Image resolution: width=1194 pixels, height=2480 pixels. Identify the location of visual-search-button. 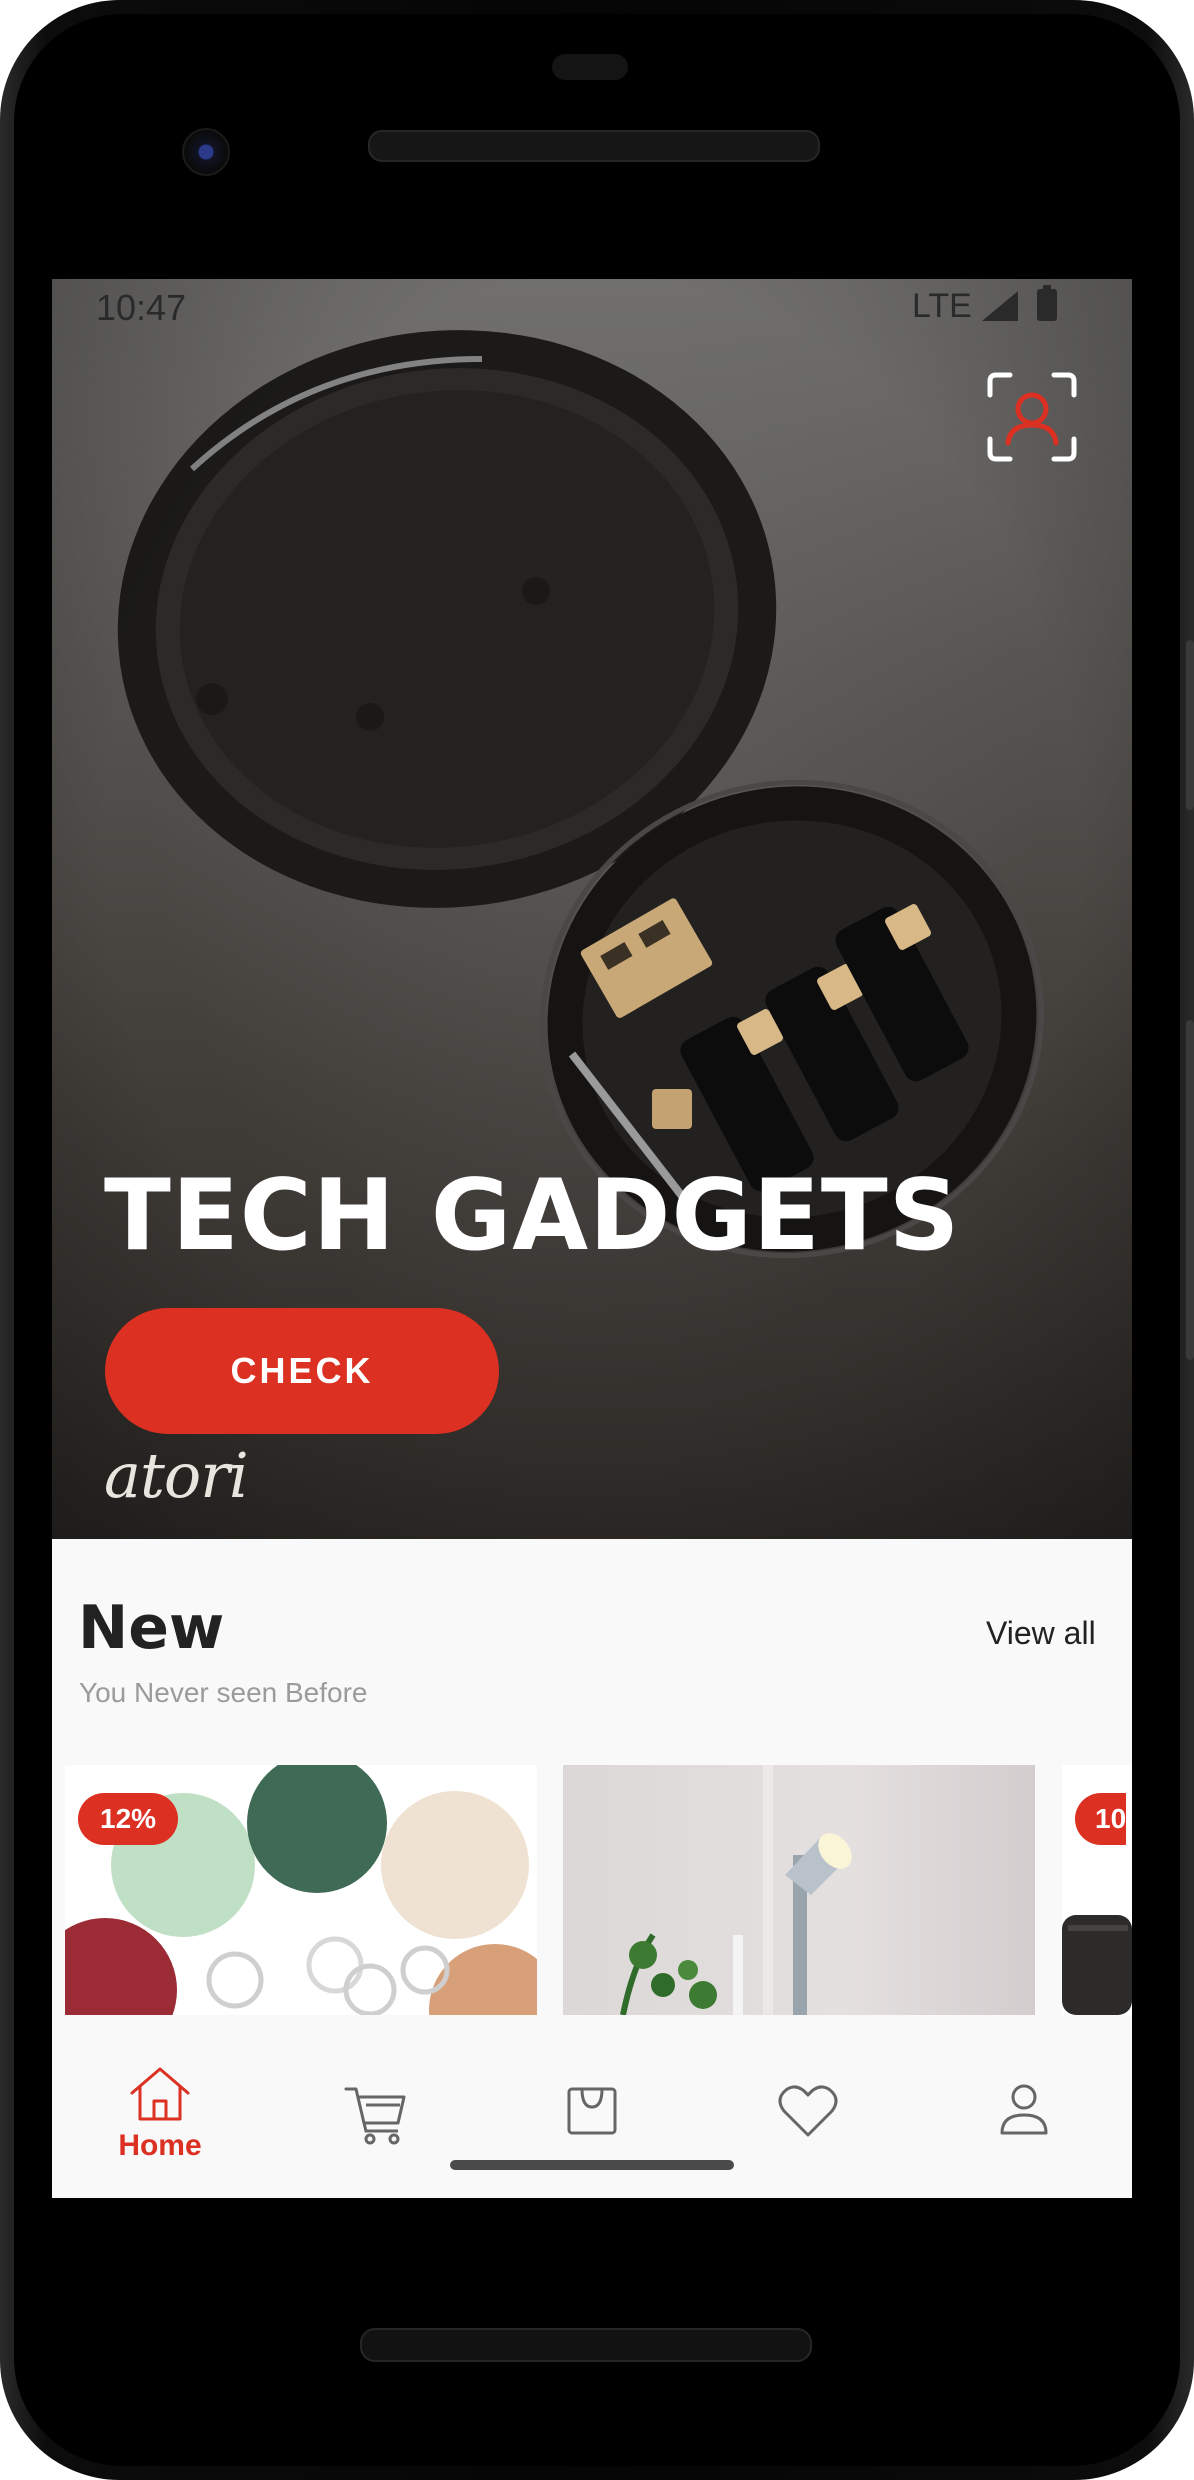
(1032, 417).